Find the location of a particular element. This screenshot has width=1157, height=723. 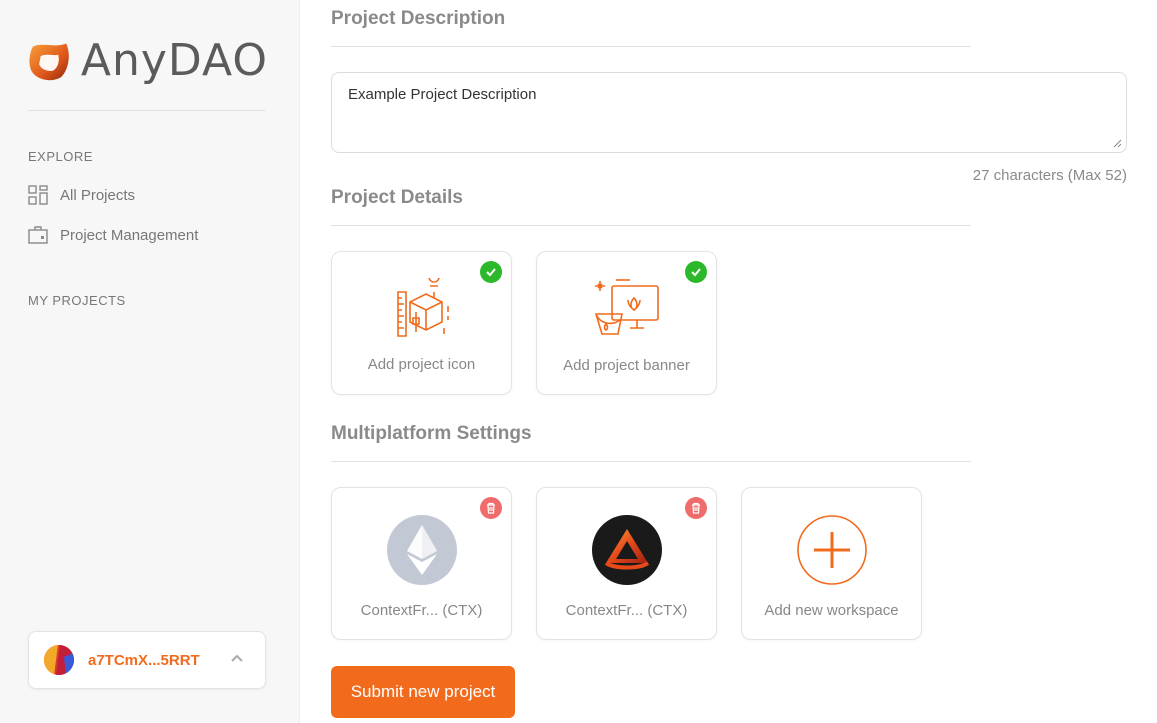

grid-icon is located at coordinates (38, 195).